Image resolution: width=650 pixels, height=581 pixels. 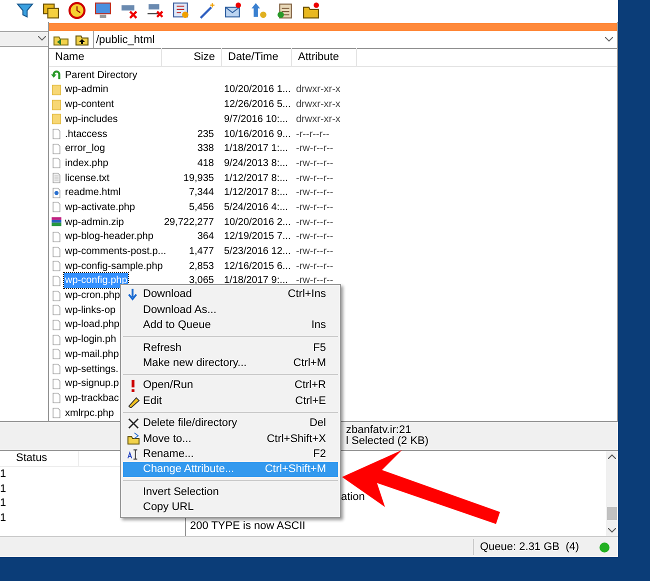 What do you see at coordinates (230, 492) in the screenshot?
I see `menu-item: Invert Selection` at bounding box center [230, 492].